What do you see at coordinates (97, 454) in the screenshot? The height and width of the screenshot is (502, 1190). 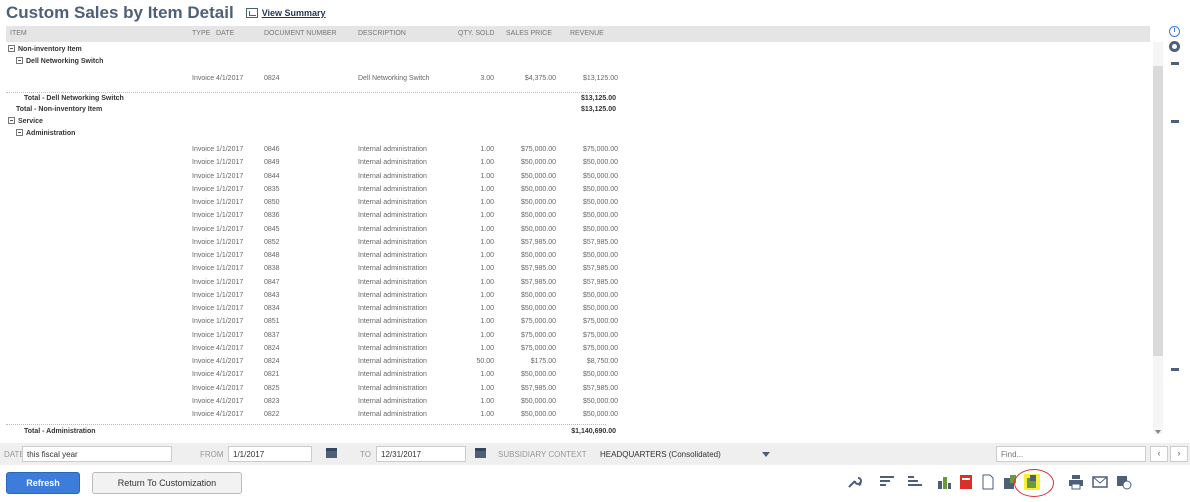 I see `date-range-input` at bounding box center [97, 454].